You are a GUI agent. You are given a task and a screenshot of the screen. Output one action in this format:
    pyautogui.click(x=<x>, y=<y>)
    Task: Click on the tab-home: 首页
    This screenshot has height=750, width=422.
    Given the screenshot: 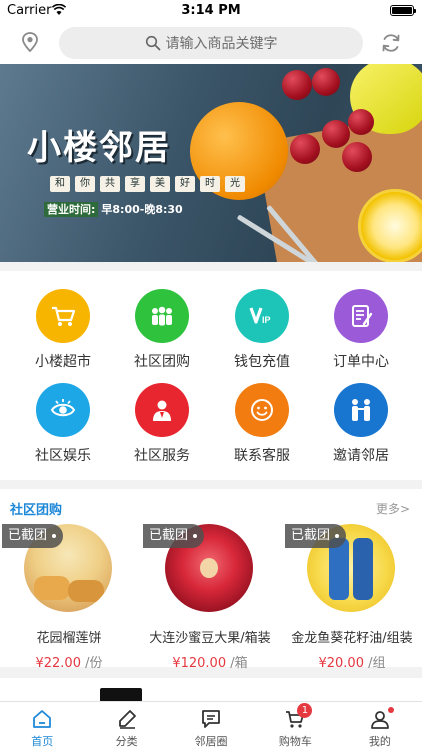 What is the action you would take?
    pyautogui.click(x=42, y=726)
    